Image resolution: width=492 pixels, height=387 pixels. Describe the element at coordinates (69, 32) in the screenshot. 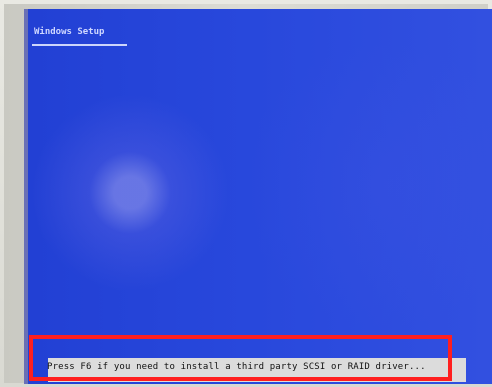

I see `setup-title: Windows Setup` at that location.